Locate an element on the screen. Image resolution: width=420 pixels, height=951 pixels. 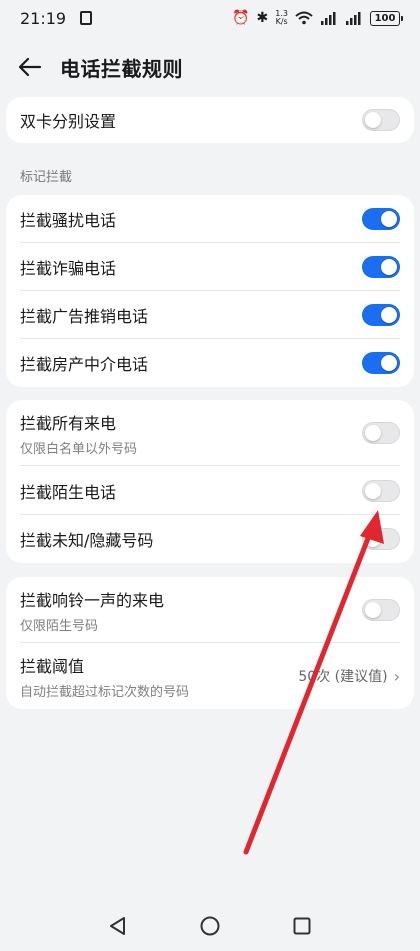
bluetooth-icon: ✱ is located at coordinates (262, 18).